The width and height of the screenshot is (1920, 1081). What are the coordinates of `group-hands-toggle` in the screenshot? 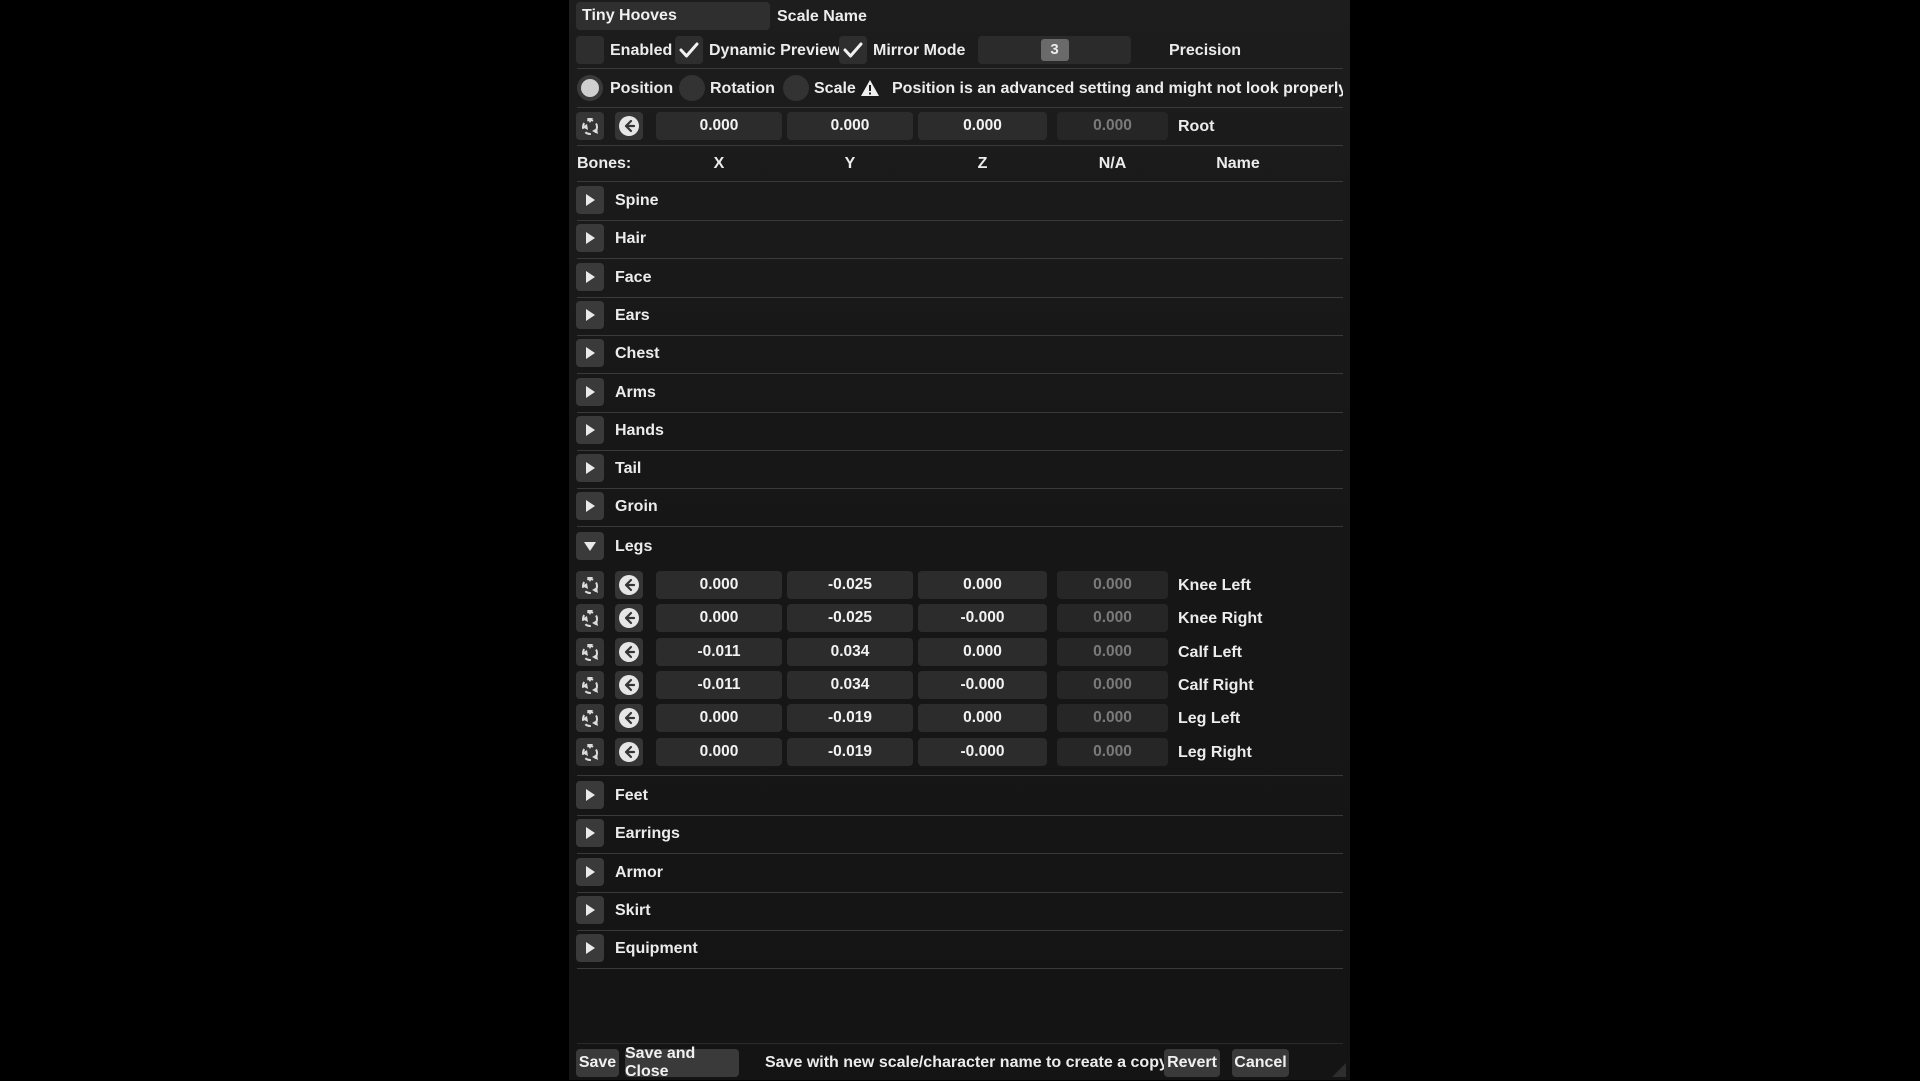 It's located at (590, 429).